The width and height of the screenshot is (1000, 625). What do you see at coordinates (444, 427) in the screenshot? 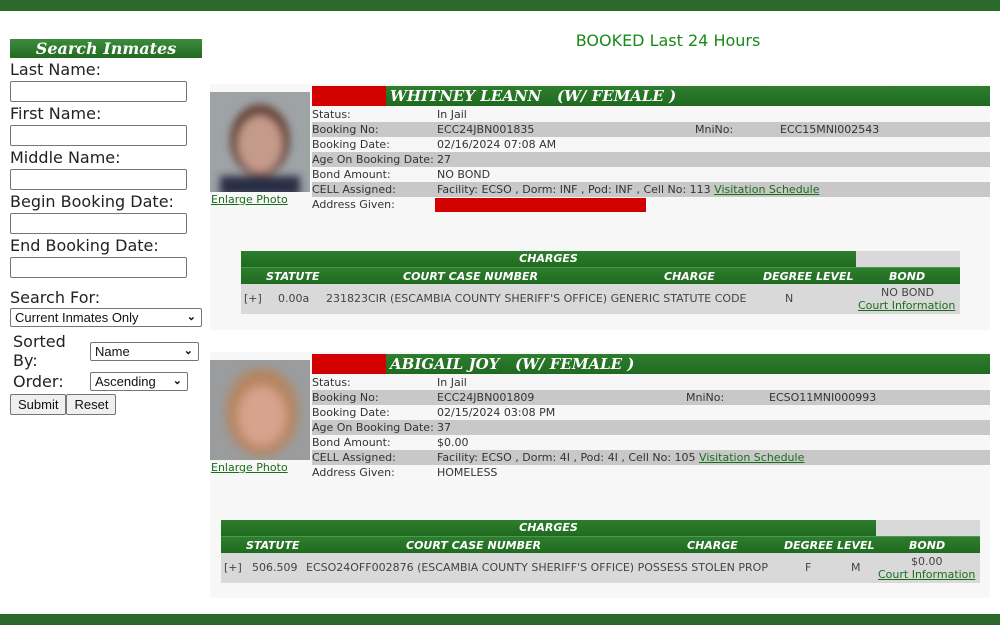
I see `age-value: 37` at bounding box center [444, 427].